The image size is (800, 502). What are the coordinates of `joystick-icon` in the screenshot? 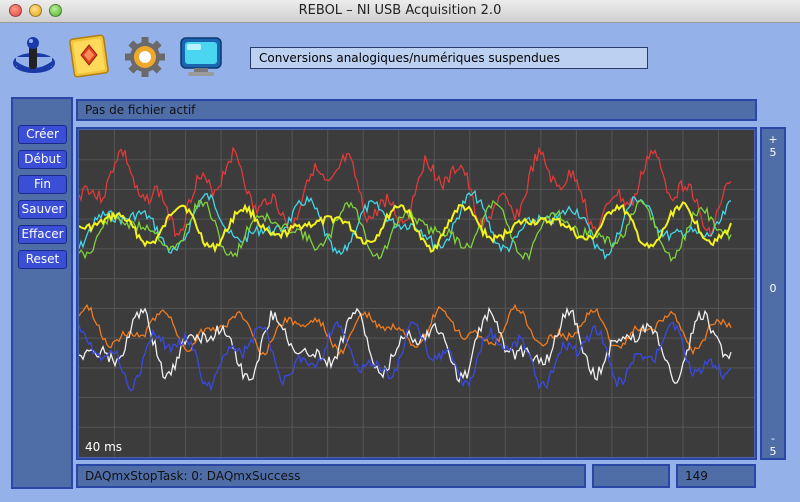 It's located at (33, 56).